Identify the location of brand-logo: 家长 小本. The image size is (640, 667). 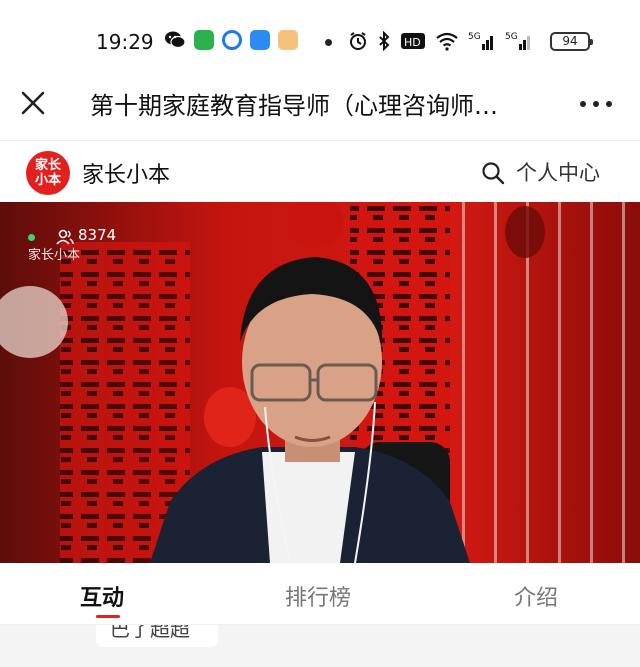
(48, 173).